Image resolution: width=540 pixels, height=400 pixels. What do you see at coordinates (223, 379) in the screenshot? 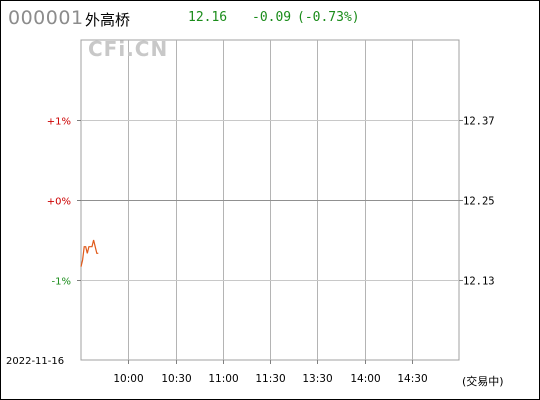
I see `x-tick-label: 11:00` at bounding box center [223, 379].